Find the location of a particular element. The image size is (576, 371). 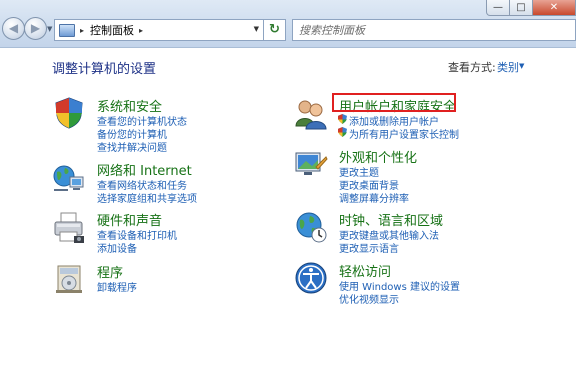

control-panel-icon is located at coordinates (67, 30).